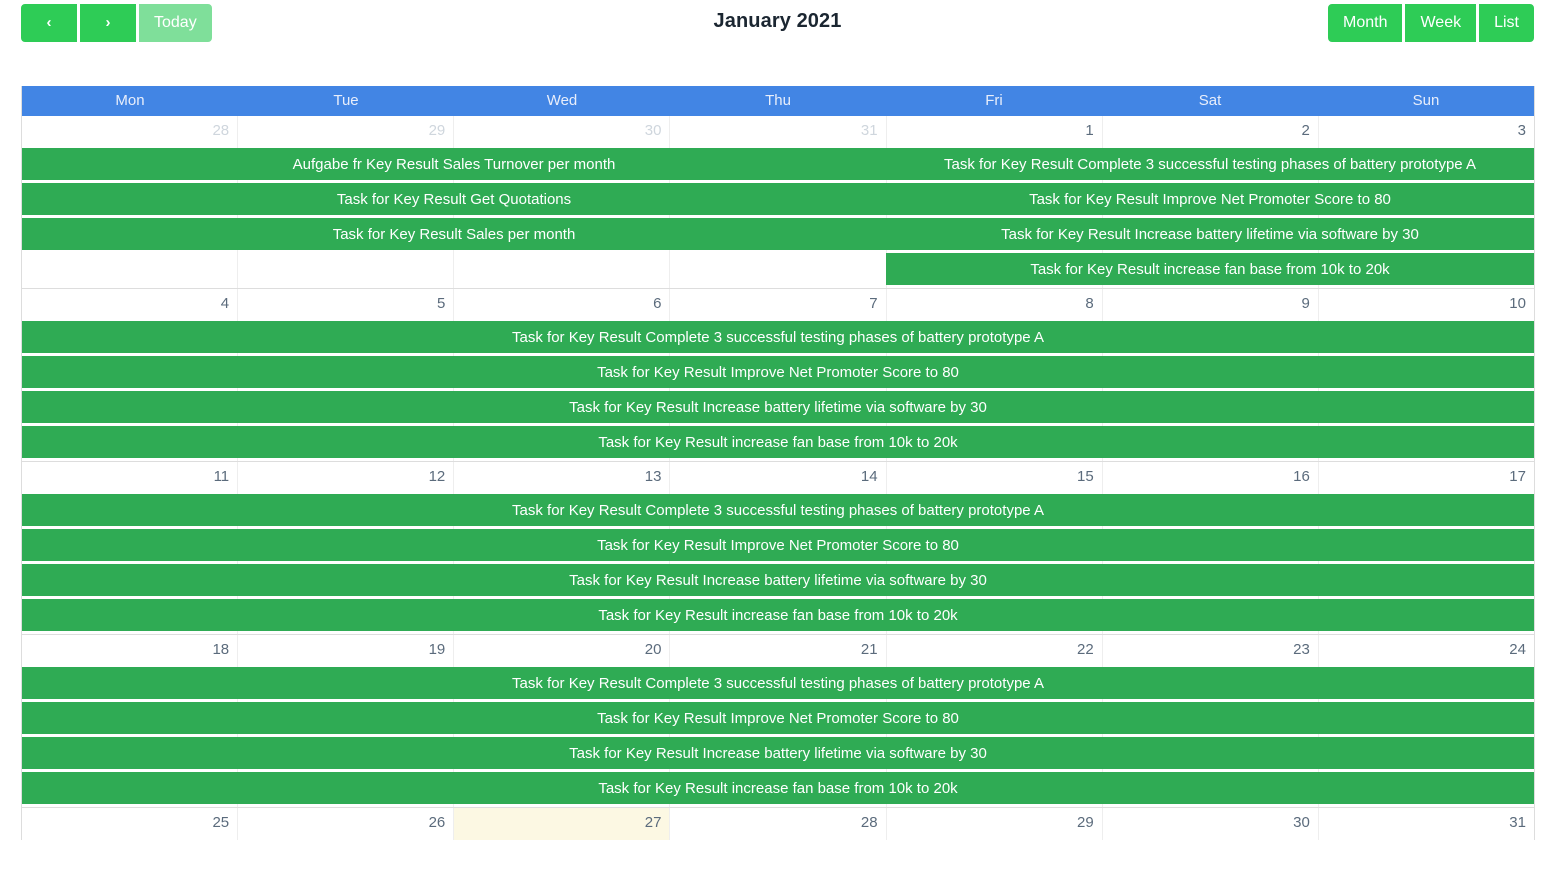  I want to click on page-title: January 2021, so click(777, 21).